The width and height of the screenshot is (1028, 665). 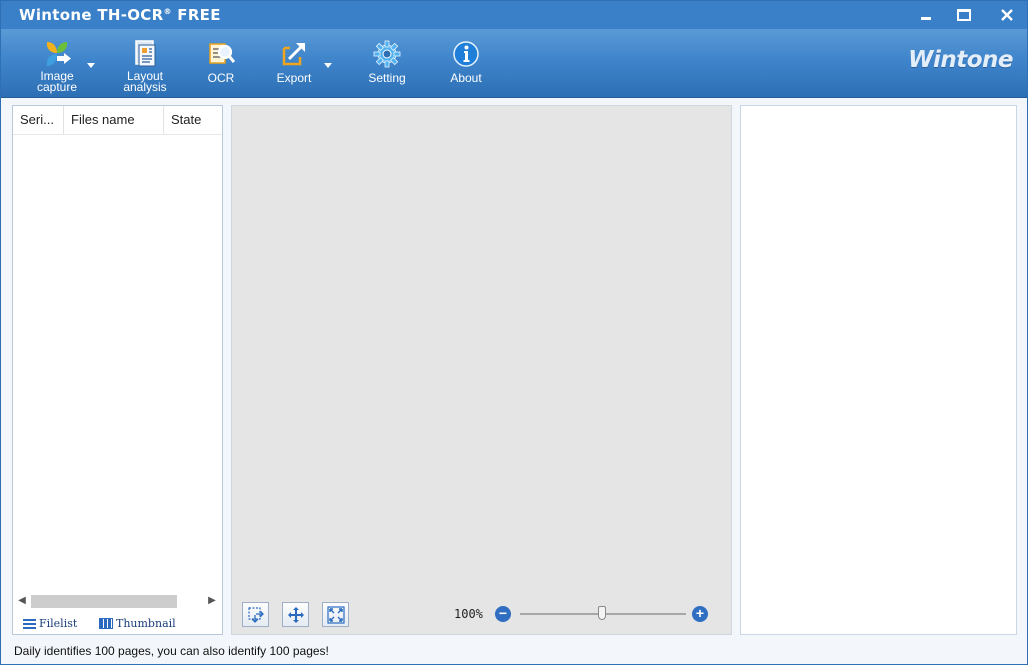 I want to click on thumbnail-icon, so click(x=106, y=623).